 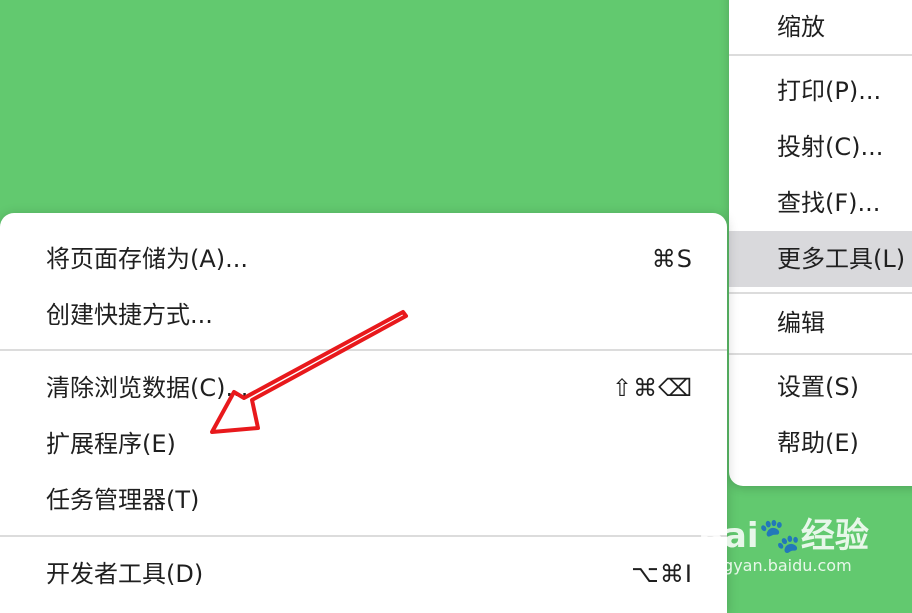 What do you see at coordinates (363, 500) in the screenshot?
I see `submenu-item-task-manager: 任务管理器(T)` at bounding box center [363, 500].